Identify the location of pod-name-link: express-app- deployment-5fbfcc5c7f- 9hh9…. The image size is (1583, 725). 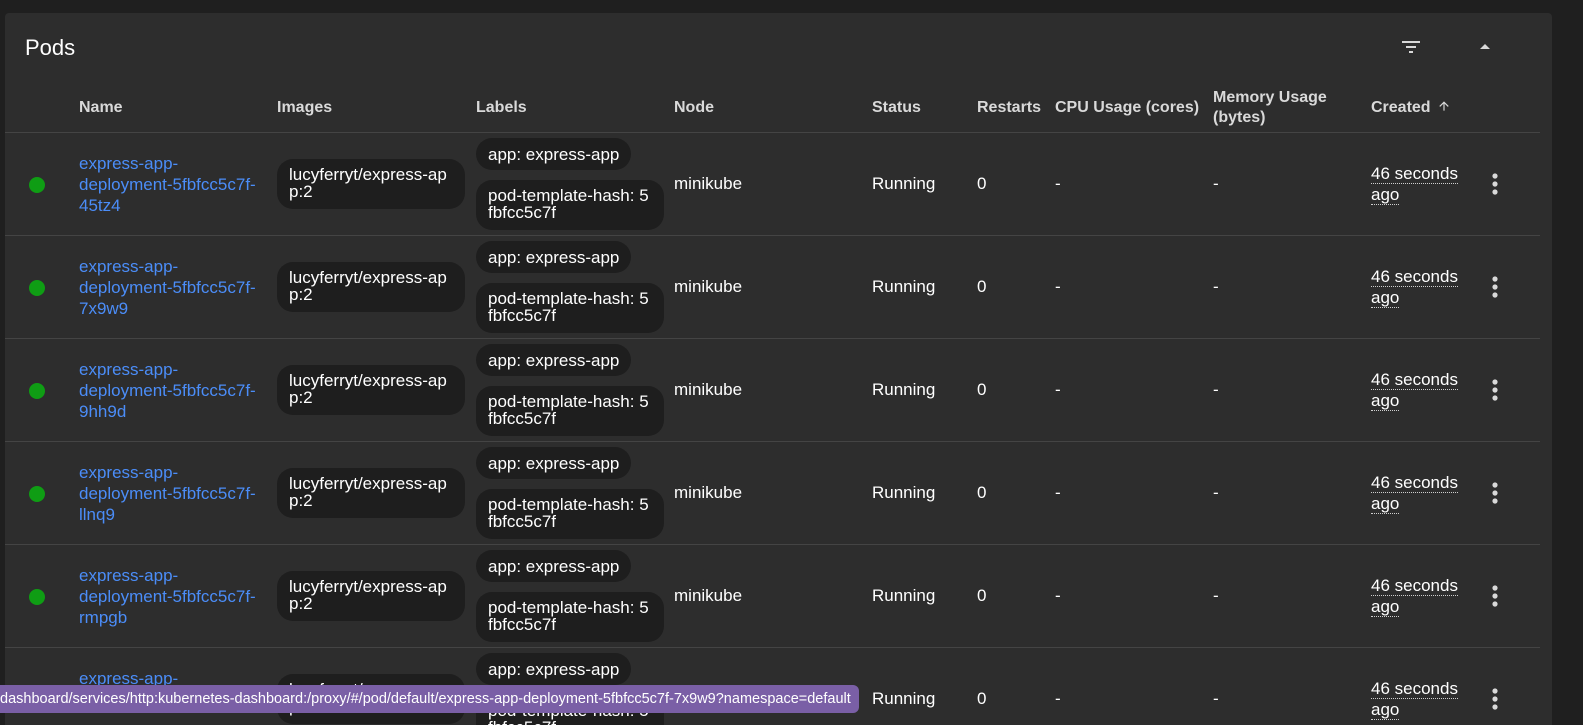
(174, 390).